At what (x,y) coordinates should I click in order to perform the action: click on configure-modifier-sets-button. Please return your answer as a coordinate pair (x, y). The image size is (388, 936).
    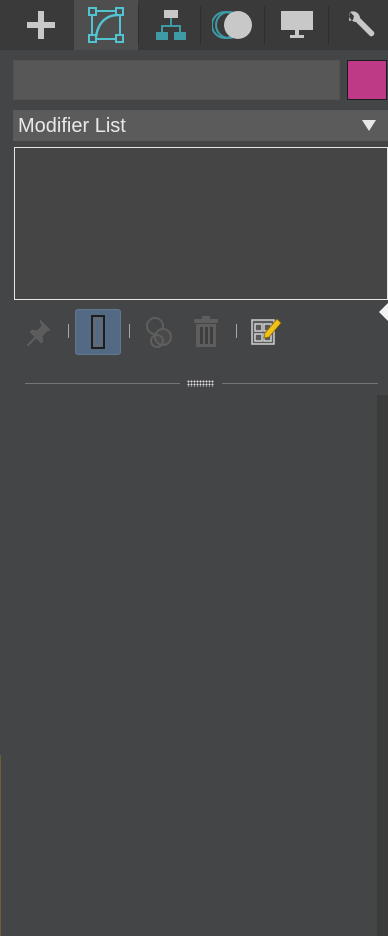
    Looking at the image, I should click on (266, 332).